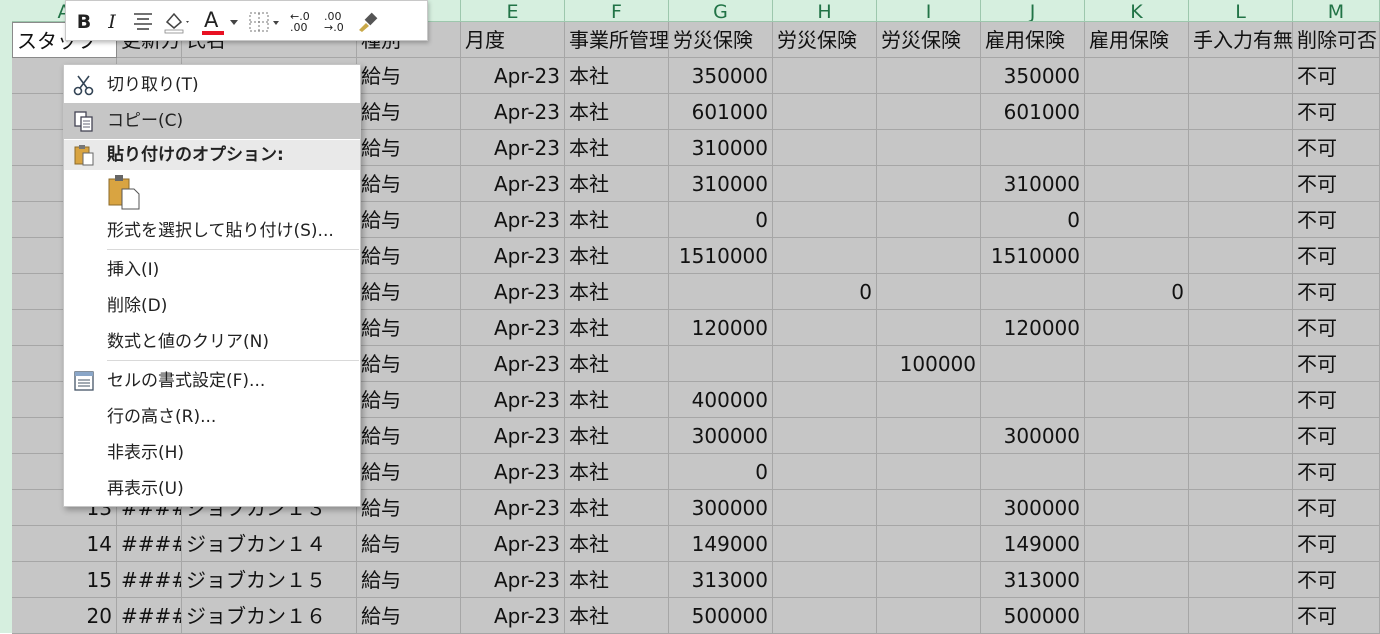 The image size is (1380, 634). What do you see at coordinates (84, 22) in the screenshot?
I see `bold-button: B` at bounding box center [84, 22].